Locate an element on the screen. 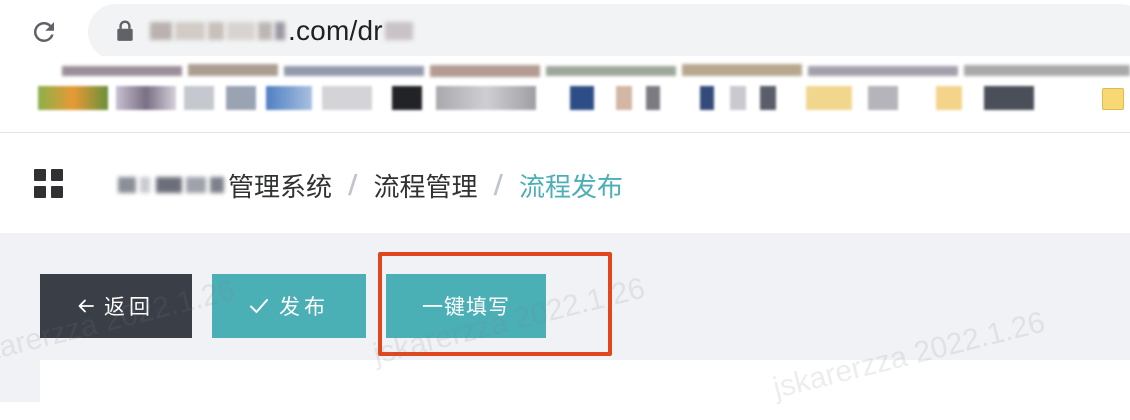  folder-icon is located at coordinates (1113, 99).